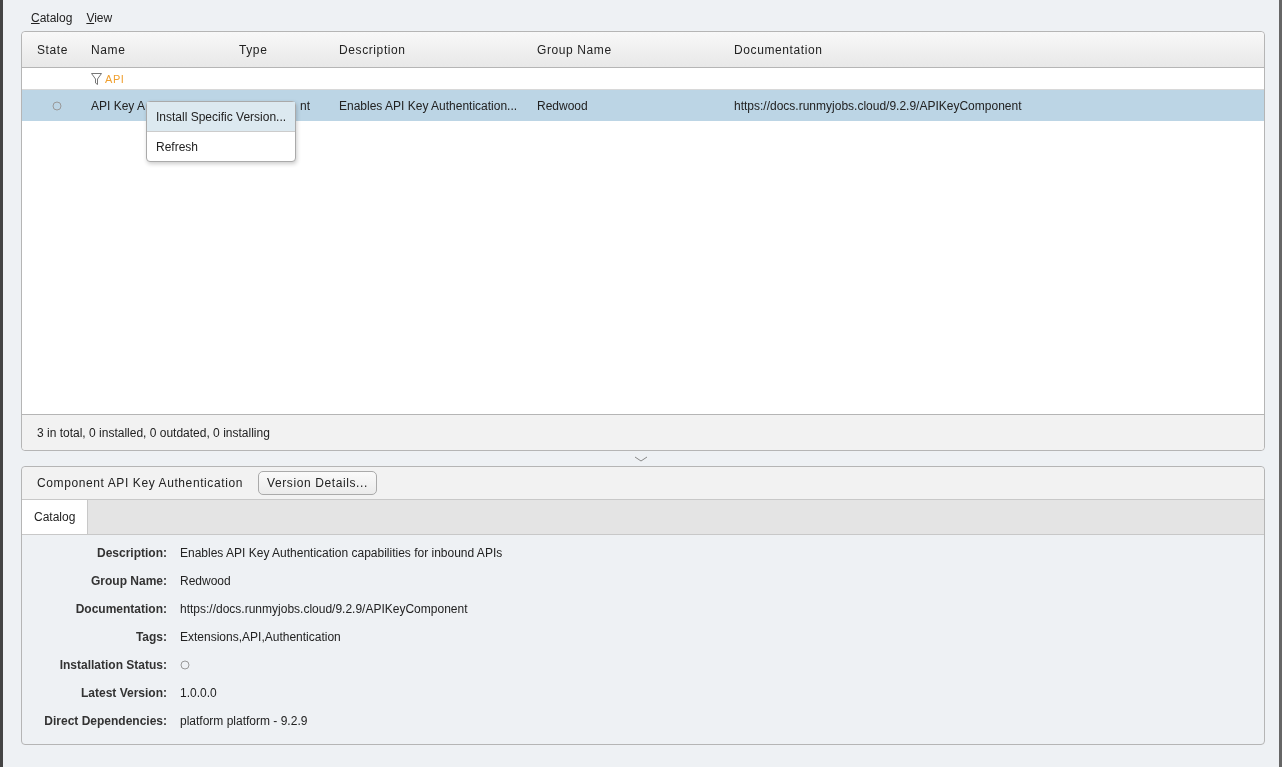 Image resolution: width=1282 pixels, height=767 pixels. I want to click on property-label: Group Name:, so click(128, 581).